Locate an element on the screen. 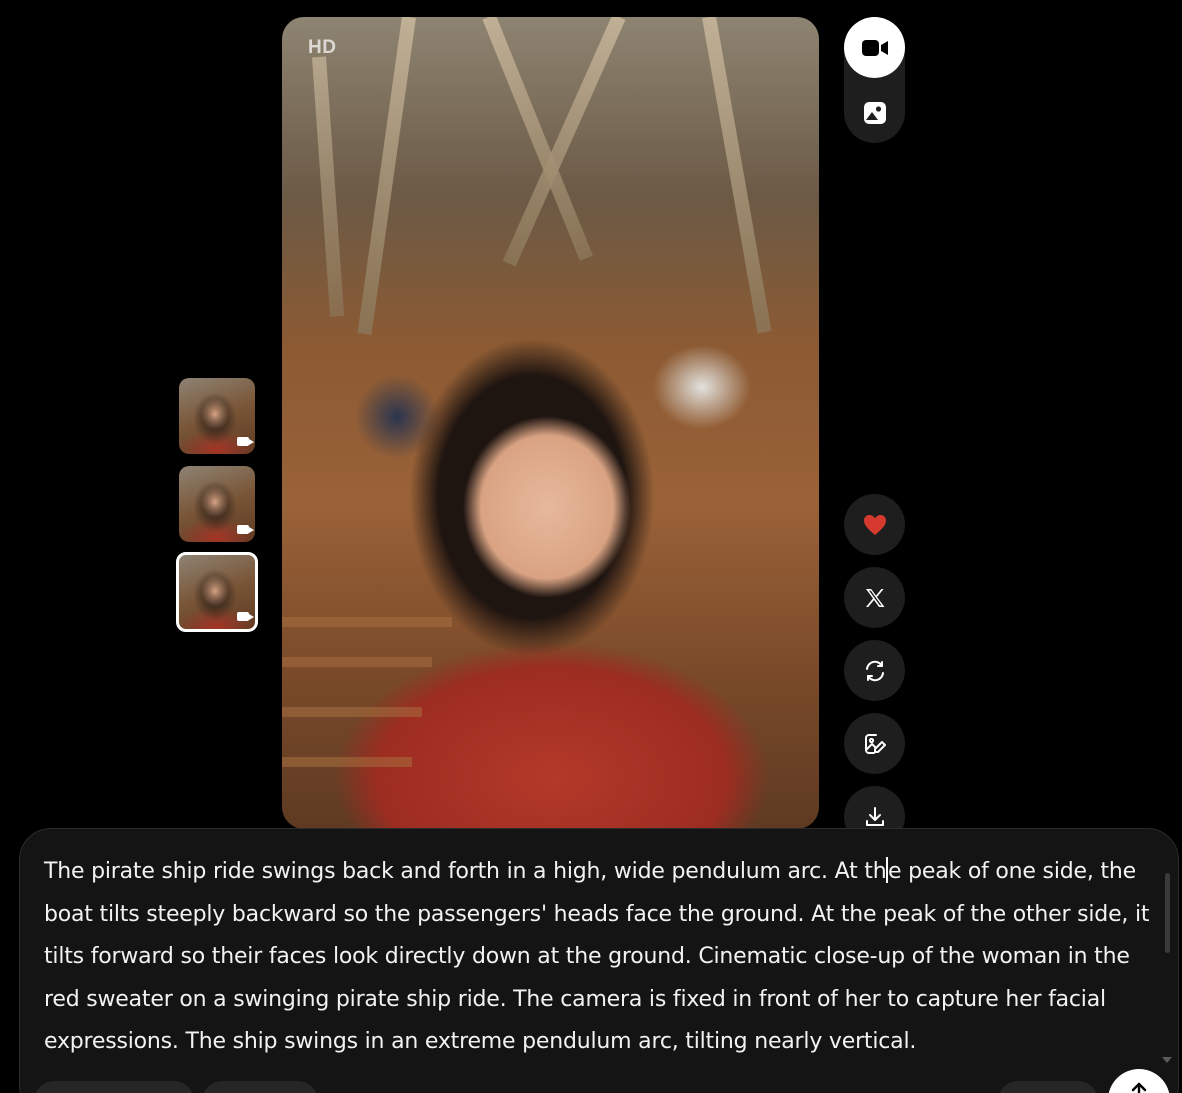 The image size is (1182, 1093). edit-image-button is located at coordinates (874, 743).